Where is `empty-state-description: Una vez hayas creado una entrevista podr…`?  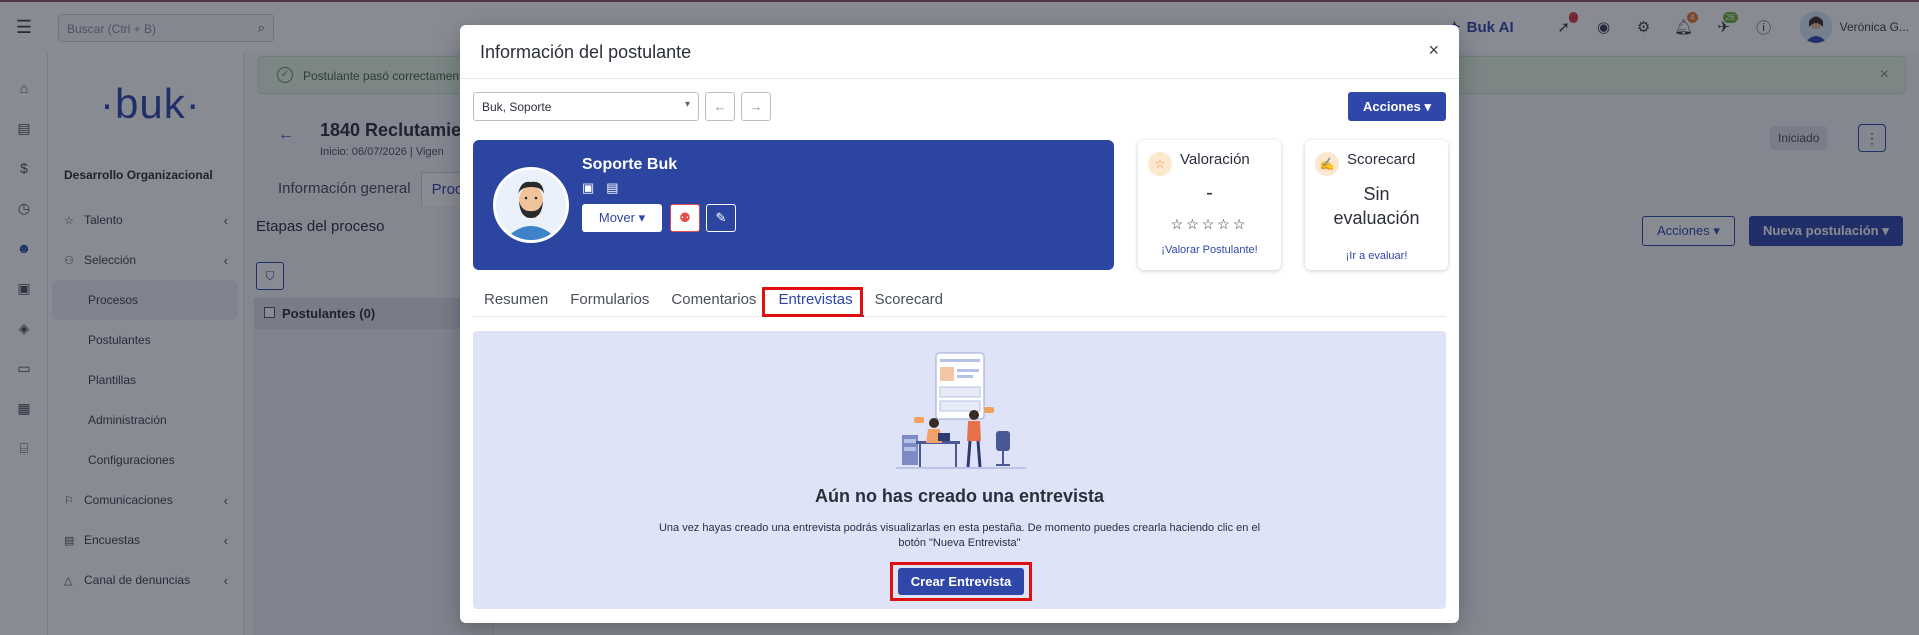 empty-state-description: Una vez hayas creado una entrevista podr… is located at coordinates (959, 535).